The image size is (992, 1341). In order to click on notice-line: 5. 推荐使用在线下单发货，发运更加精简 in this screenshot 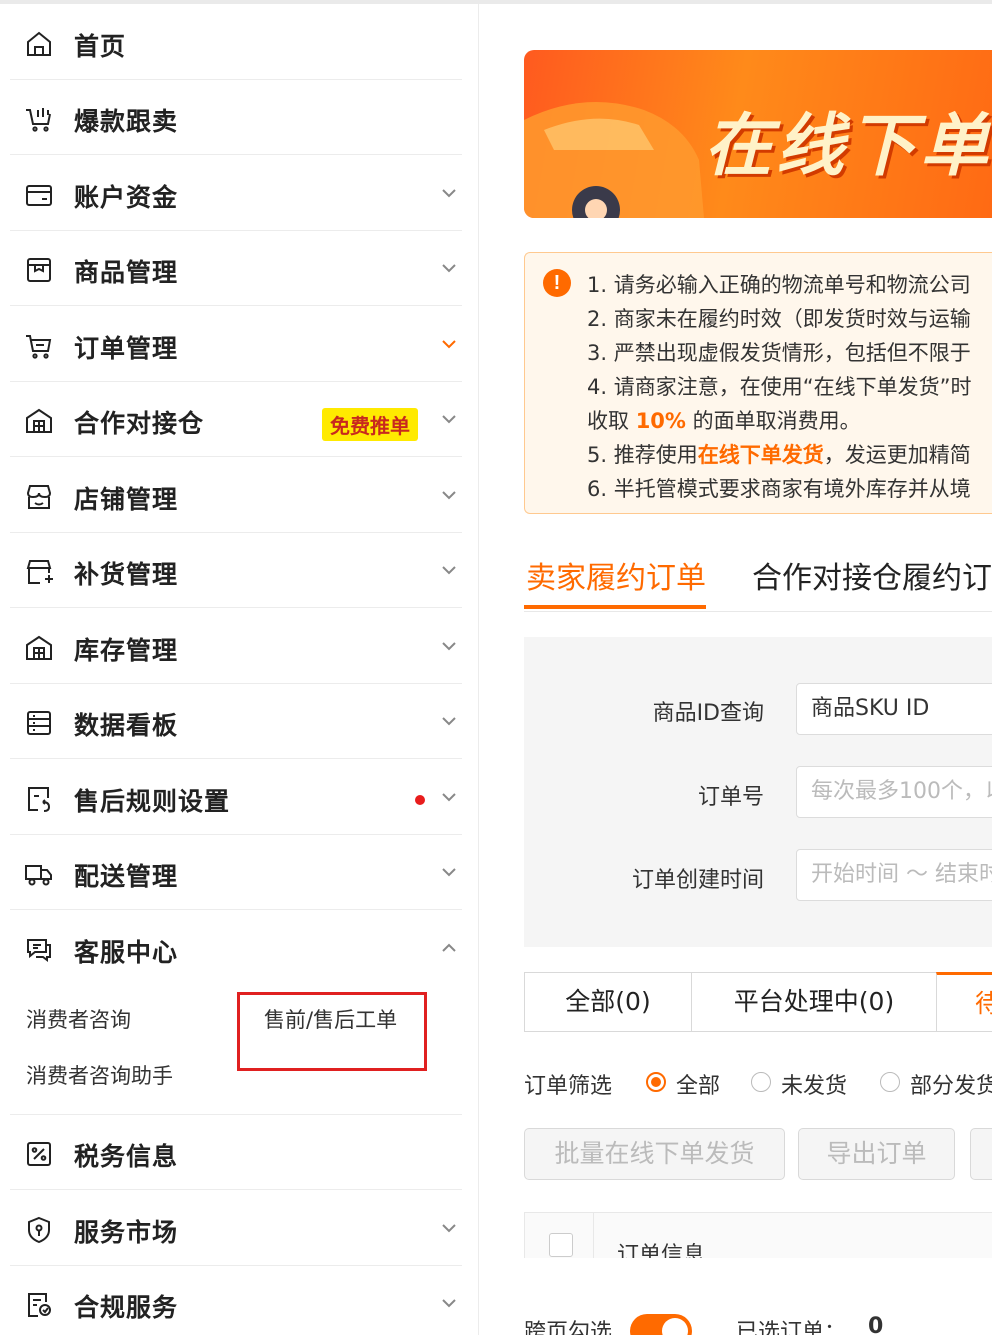, I will do `click(779, 454)`.